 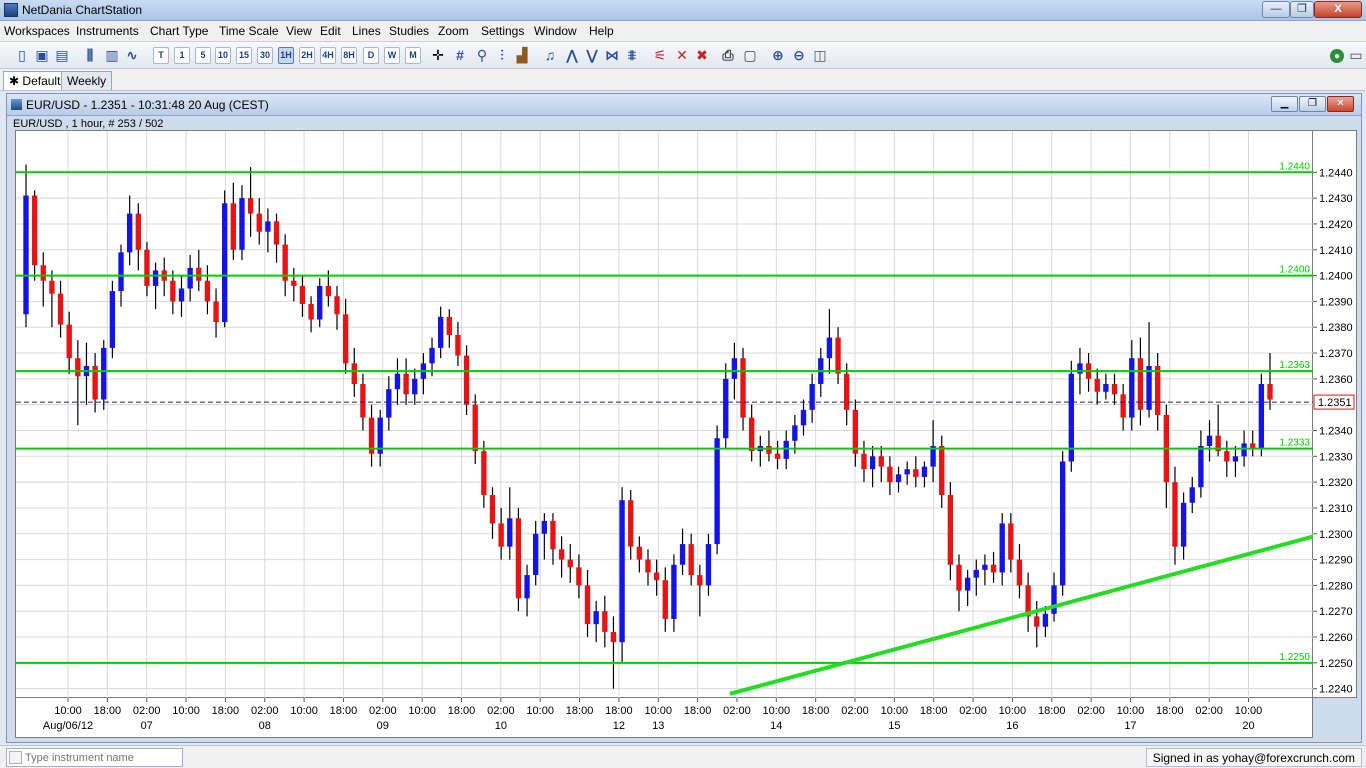 I want to click on x-tick-label: 10:00, so click(x=540, y=711).